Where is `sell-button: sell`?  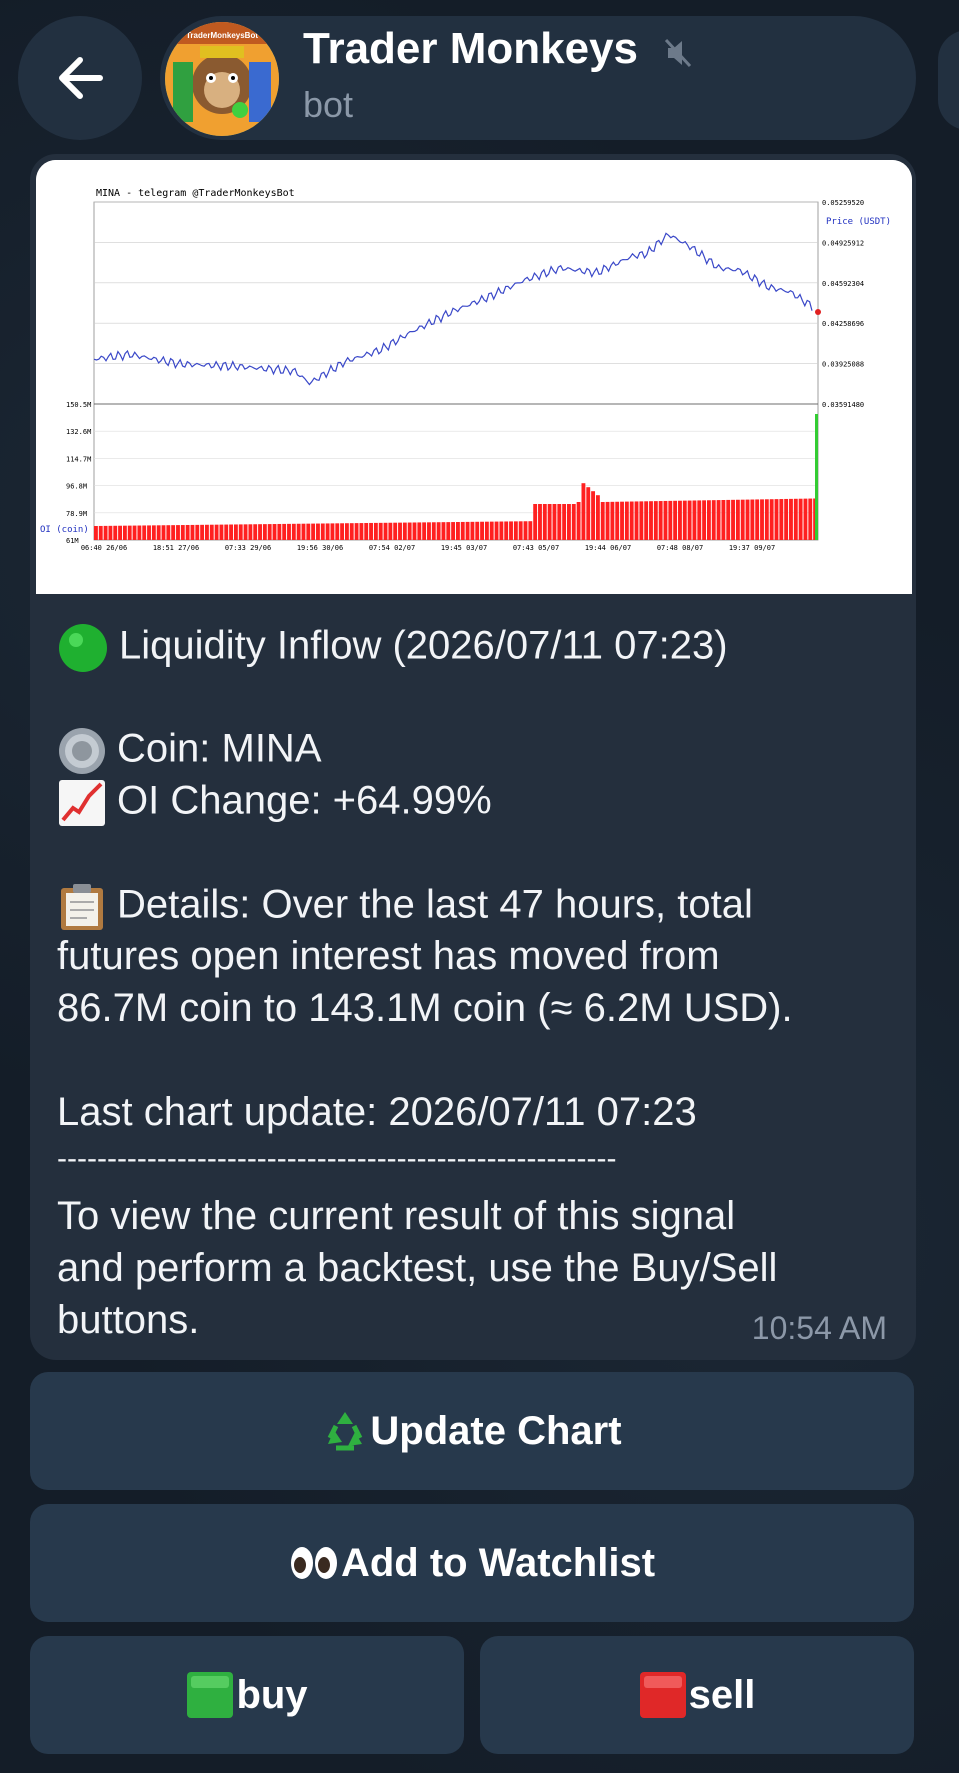 sell-button: sell is located at coordinates (697, 1695).